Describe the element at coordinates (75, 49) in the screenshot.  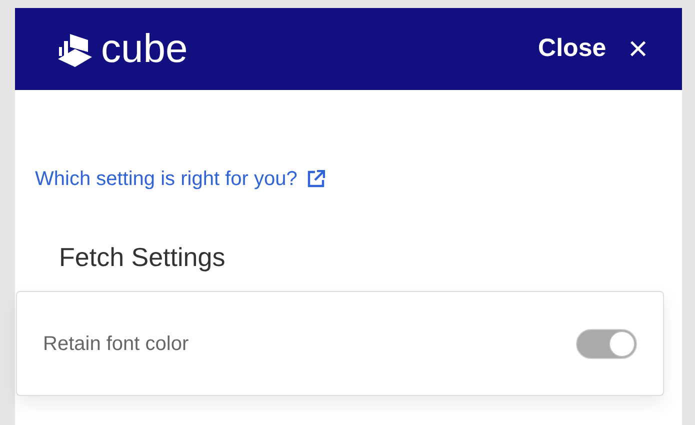
I see `cube-logo-icon` at that location.